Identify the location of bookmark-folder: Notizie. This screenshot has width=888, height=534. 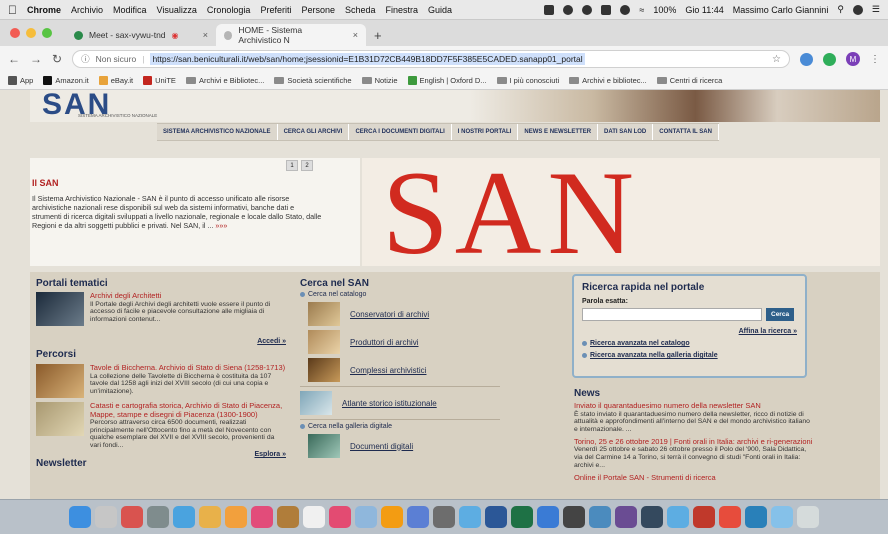
(379, 80).